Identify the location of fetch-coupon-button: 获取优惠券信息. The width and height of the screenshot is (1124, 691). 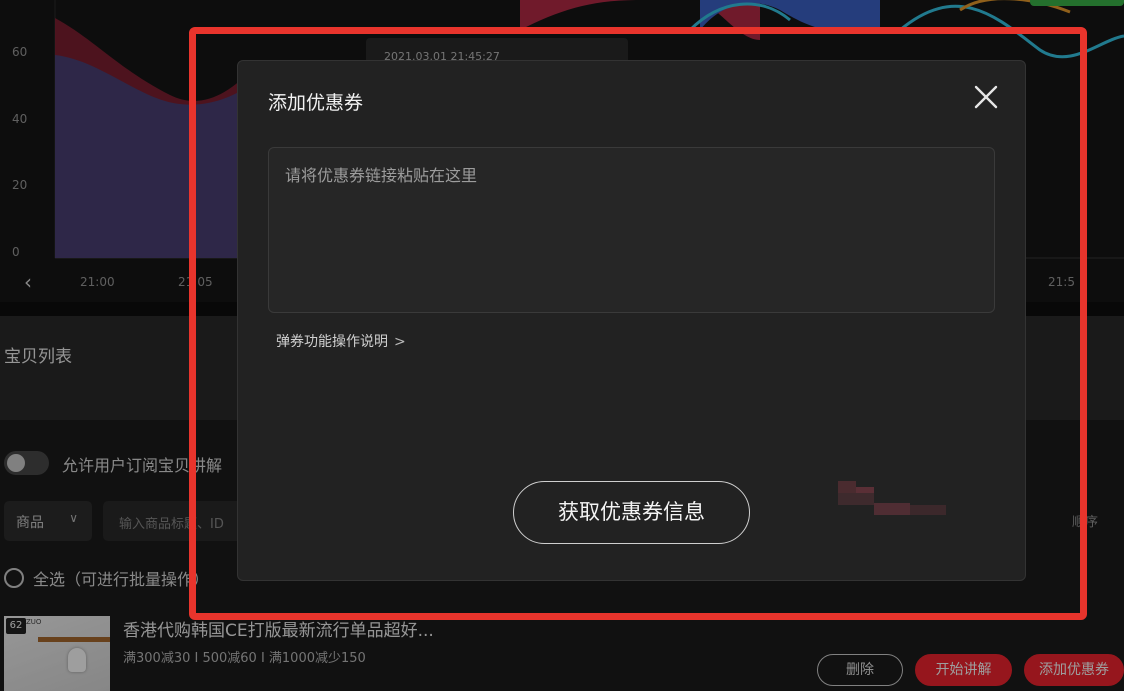
(631, 512).